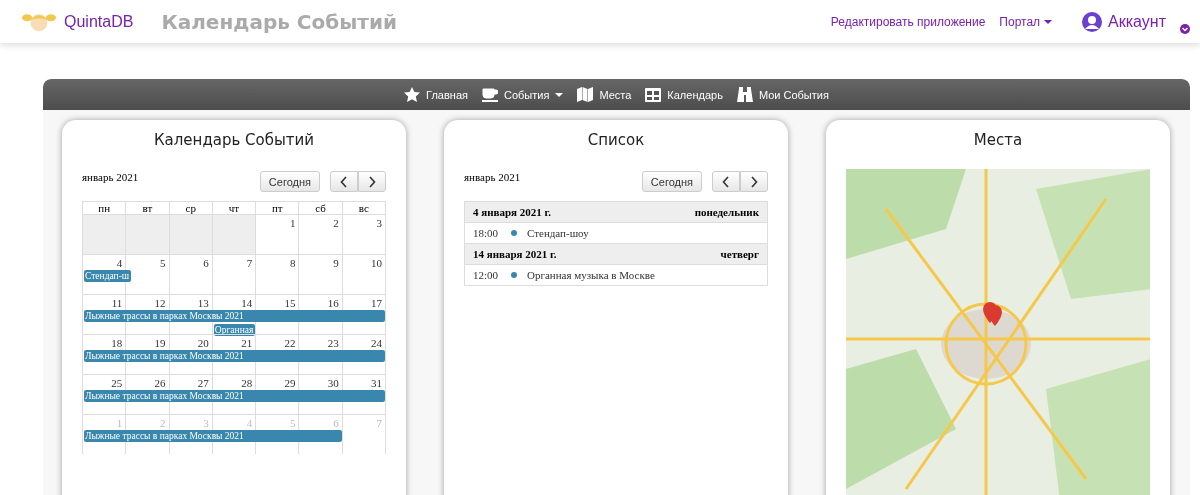  I want to click on brand-name: QuintaDB, so click(99, 21).